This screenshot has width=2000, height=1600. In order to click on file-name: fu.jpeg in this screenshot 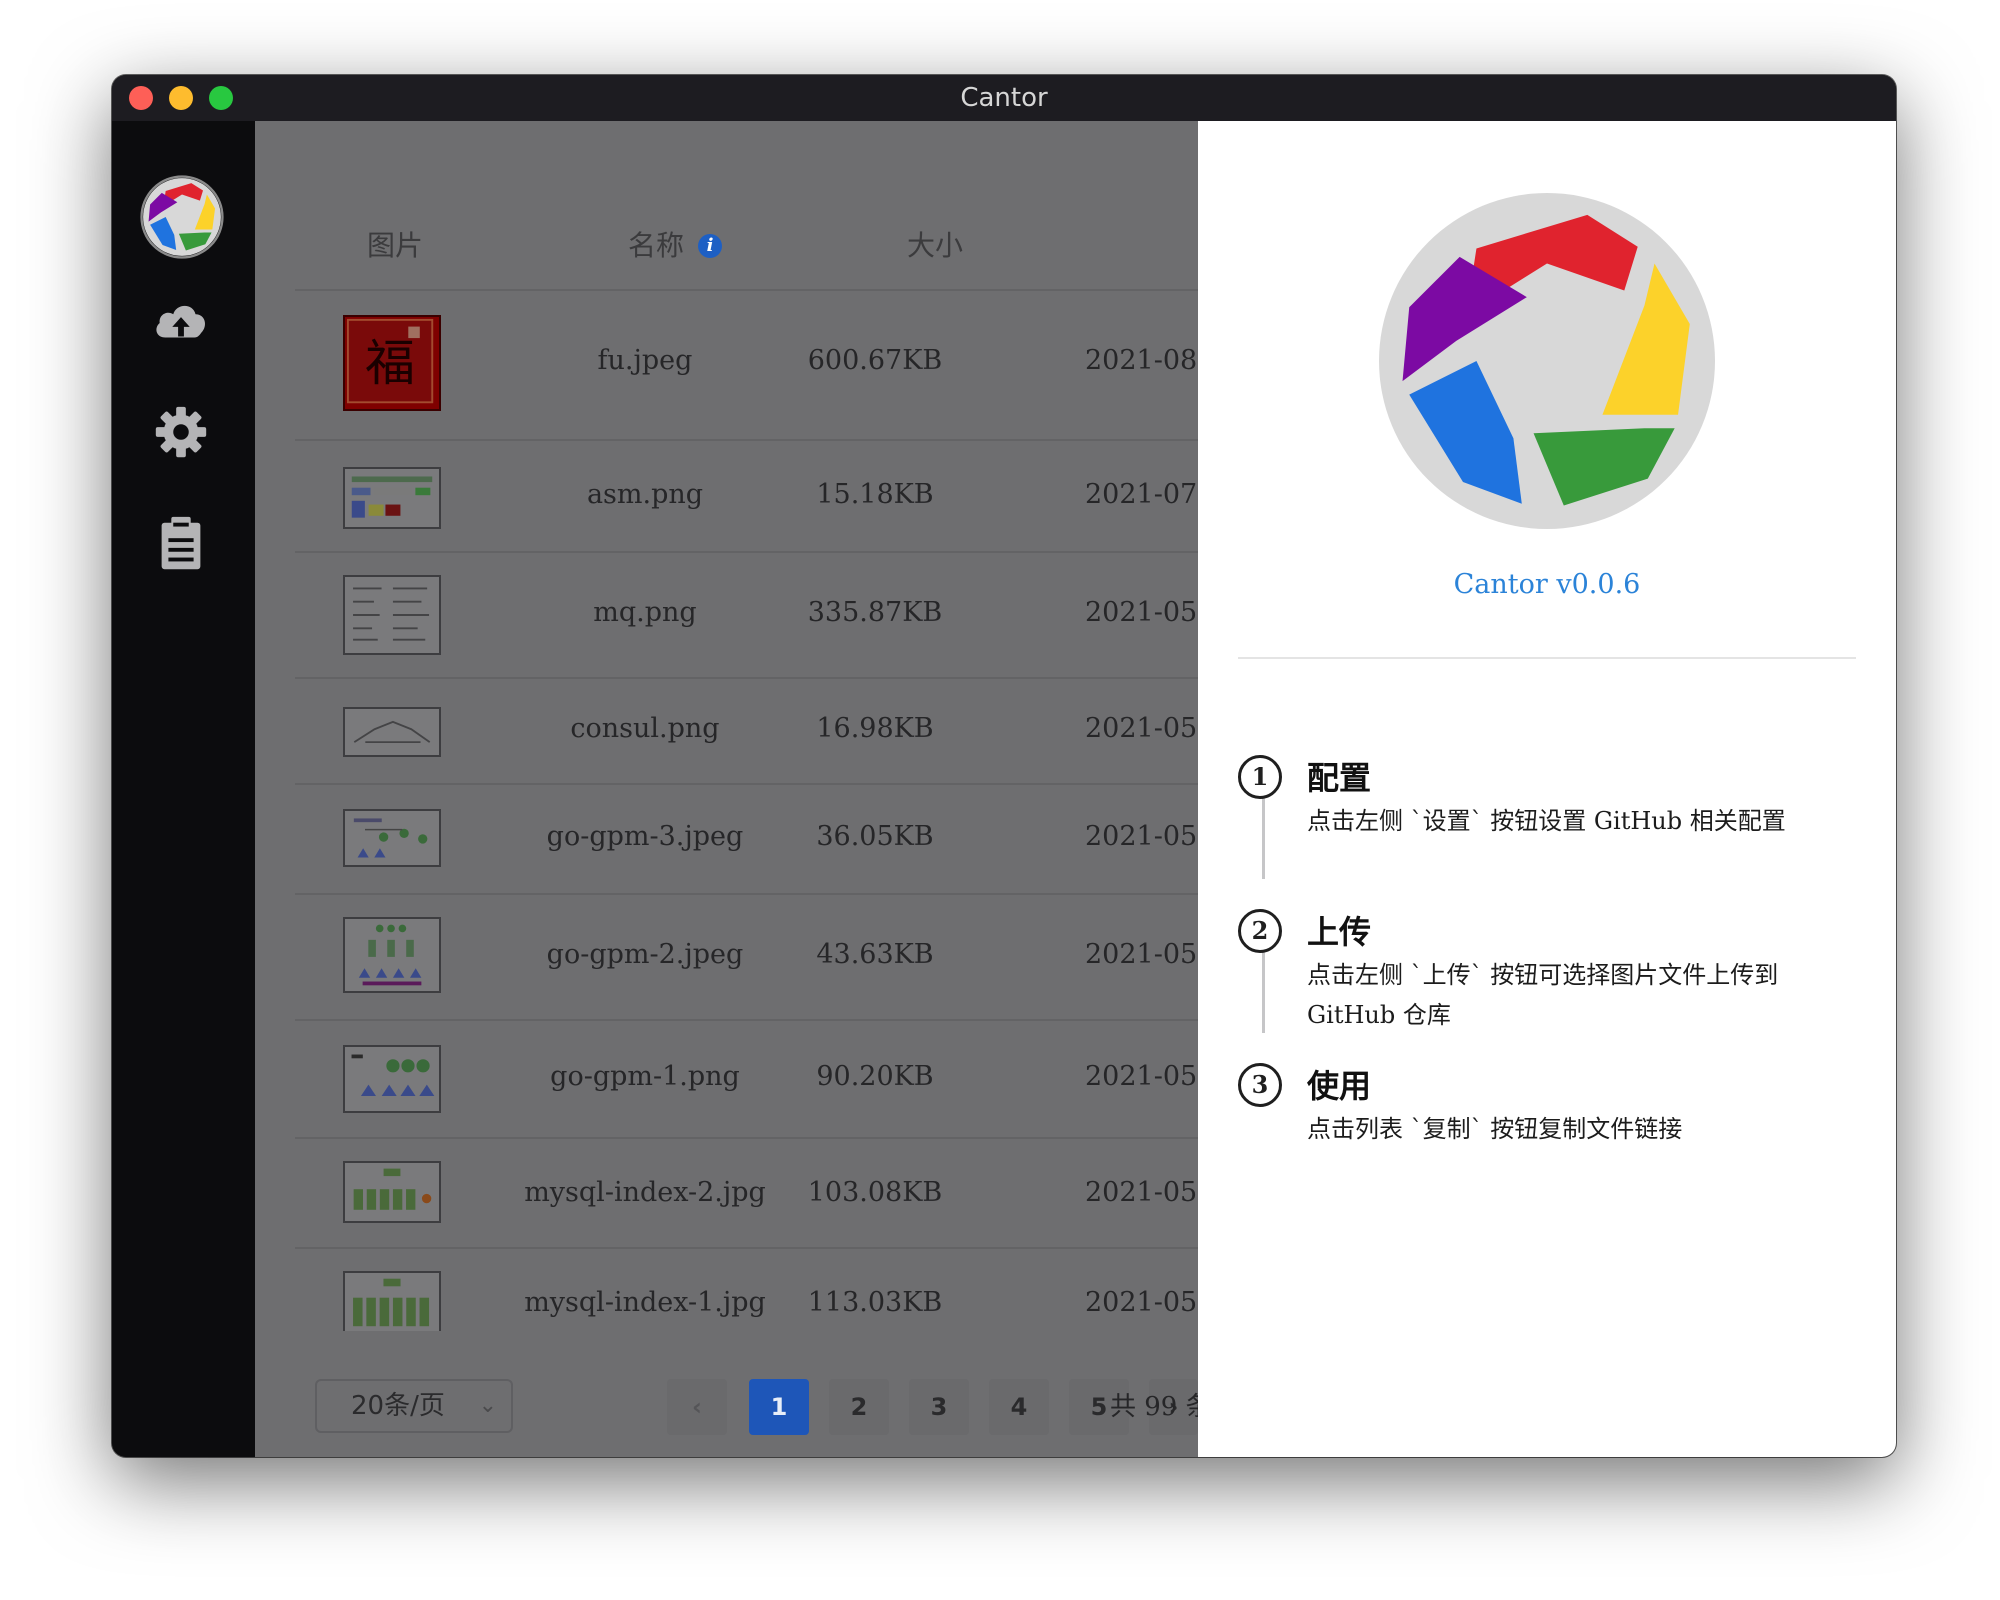, I will do `click(645, 360)`.